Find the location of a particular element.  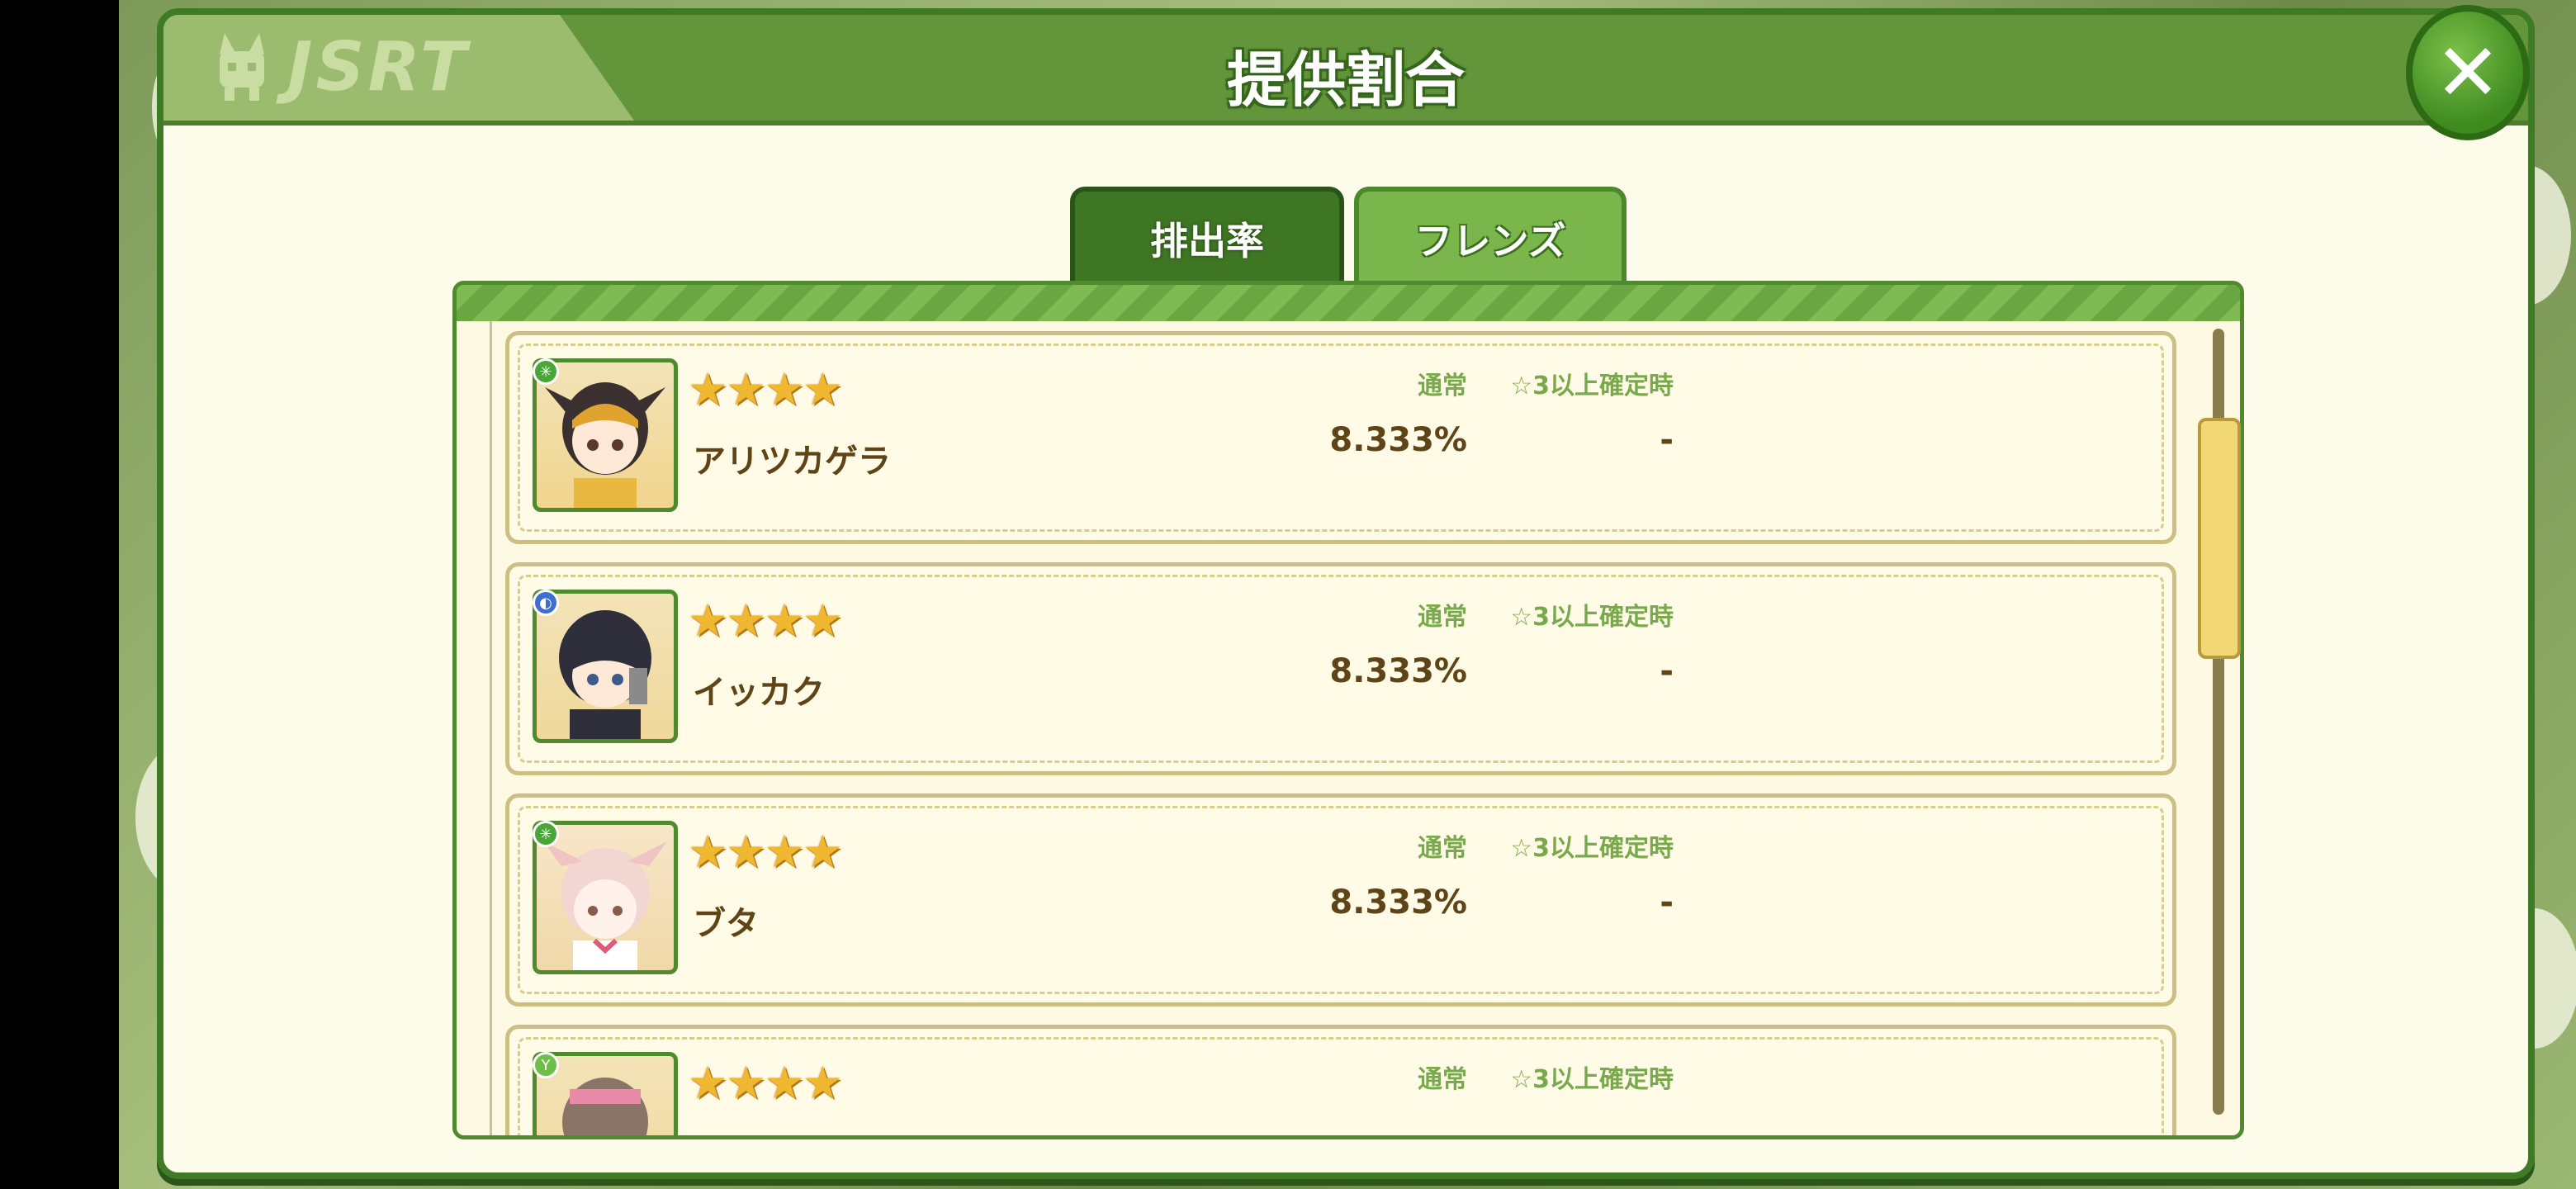

close-button: ✕ is located at coordinates (2468, 72).